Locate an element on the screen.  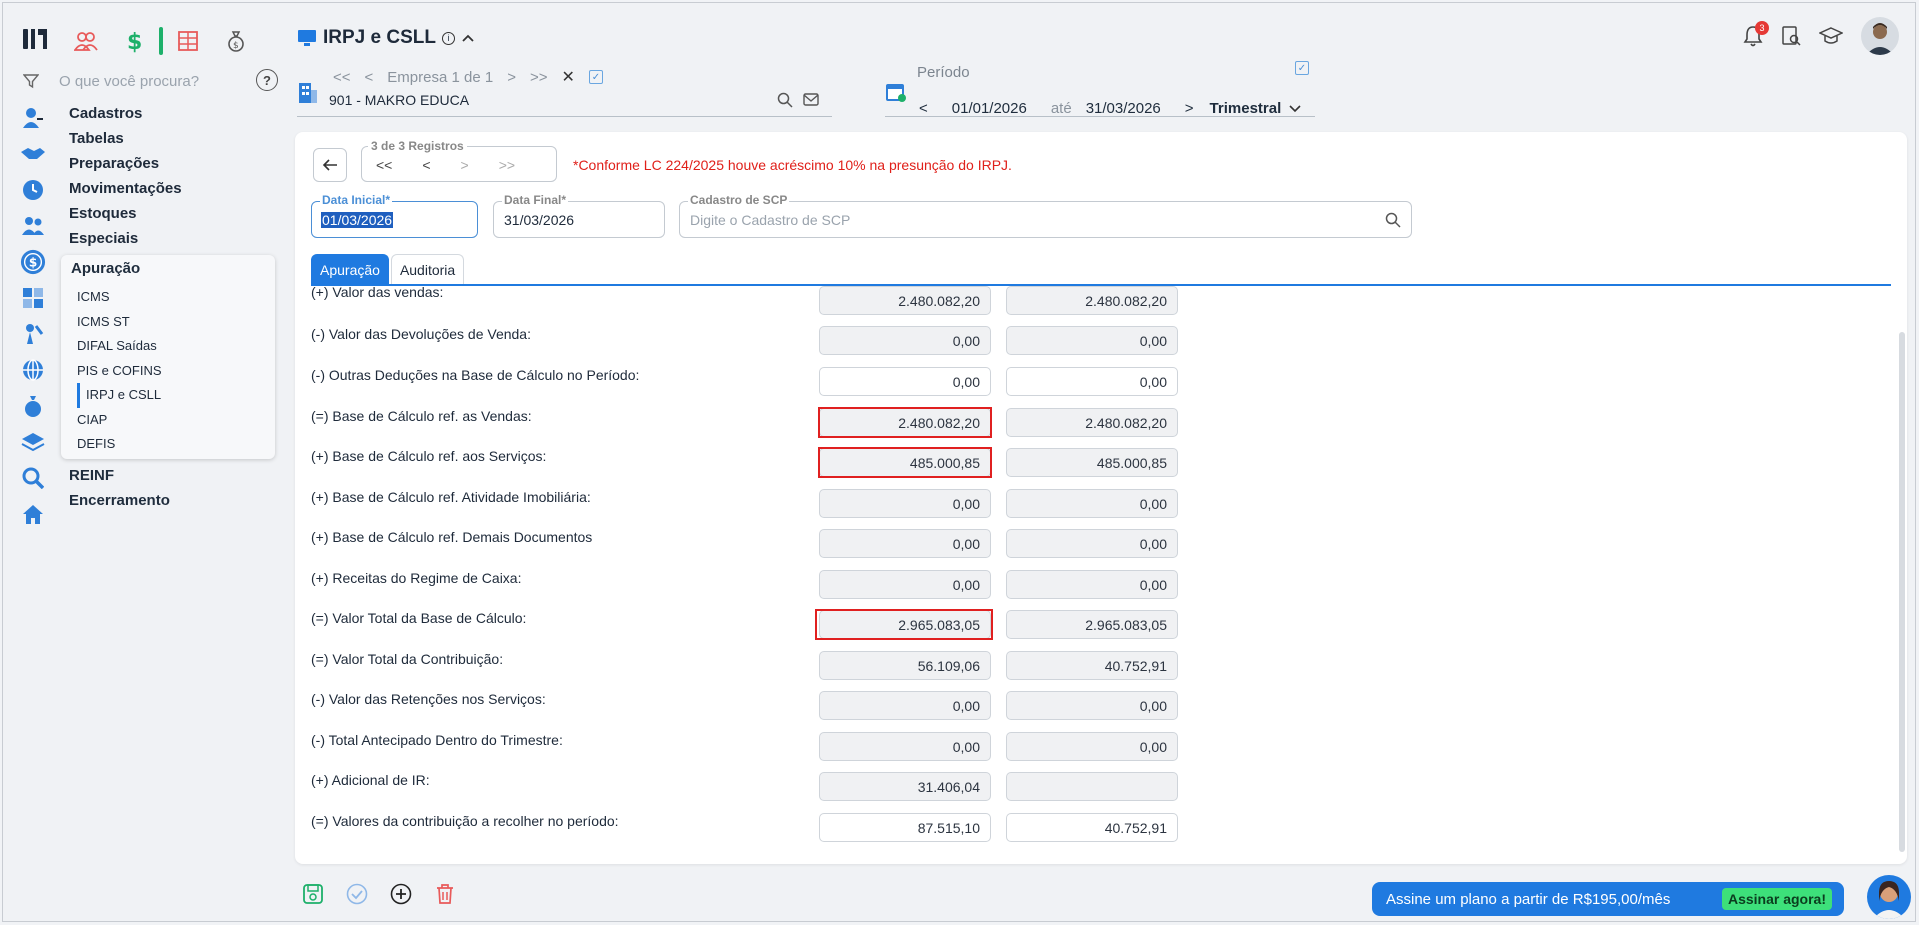
user-avatar is located at coordinates (1880, 36).